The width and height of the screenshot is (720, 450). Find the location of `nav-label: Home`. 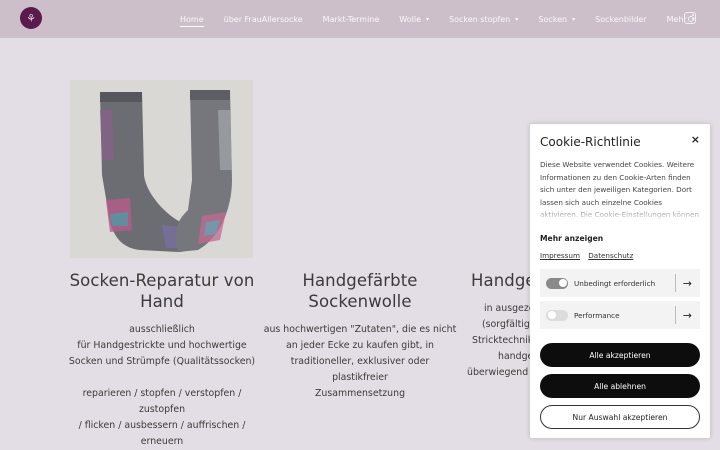

nav-label: Home is located at coordinates (192, 19).